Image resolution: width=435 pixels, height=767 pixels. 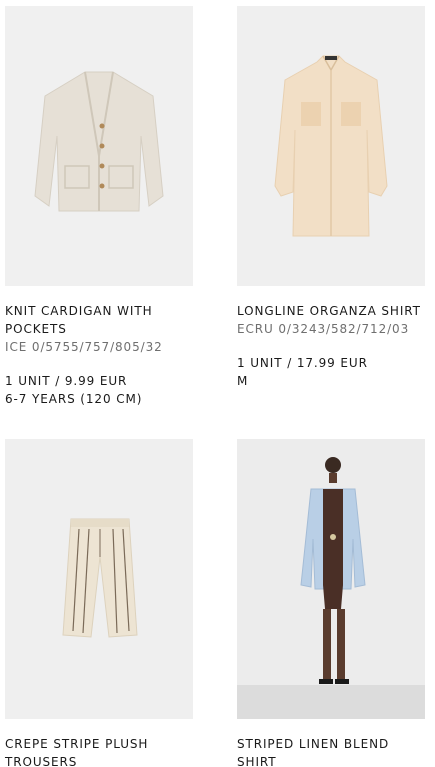 I want to click on product-reference: ICE 0/5755/757/805/32, so click(x=84, y=347).